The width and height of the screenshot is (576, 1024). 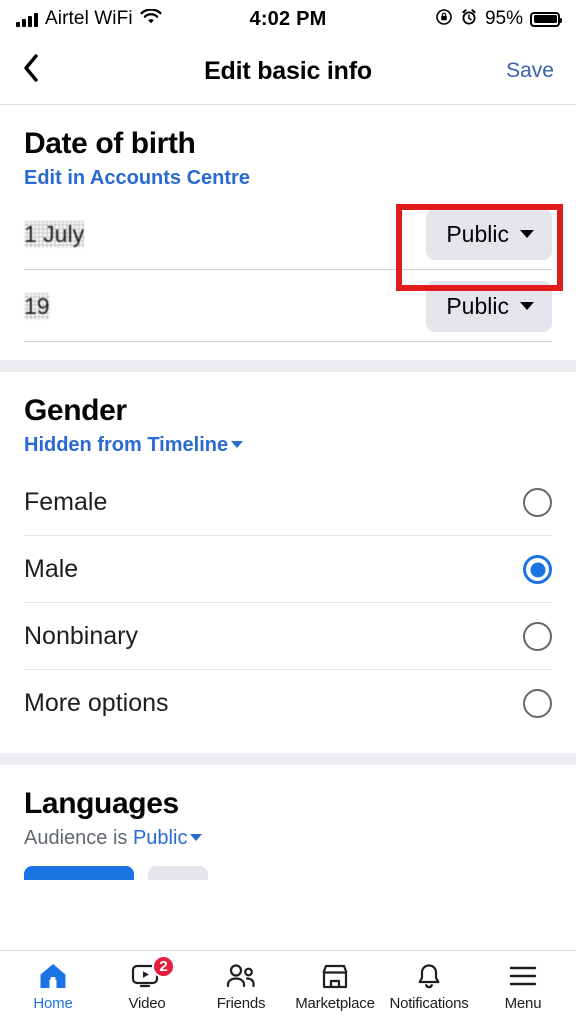 What do you see at coordinates (523, 1003) in the screenshot?
I see `tab-menu-label: Menu` at bounding box center [523, 1003].